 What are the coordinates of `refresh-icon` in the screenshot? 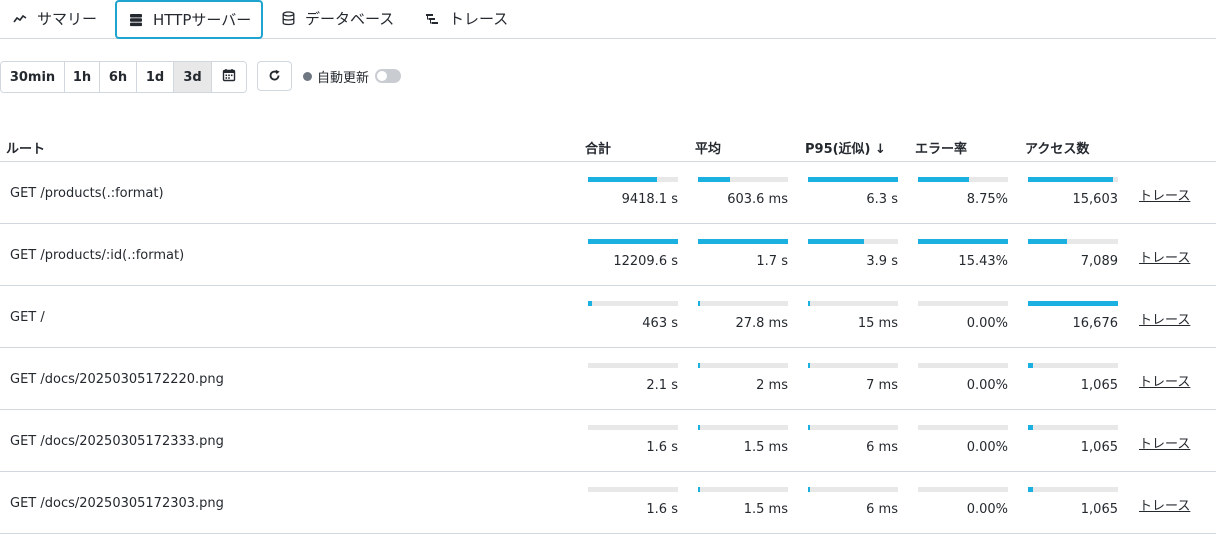 It's located at (274, 76).